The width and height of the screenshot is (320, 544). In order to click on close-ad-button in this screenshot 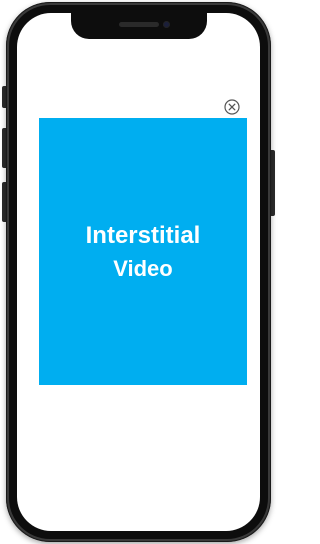, I will do `click(232, 107)`.